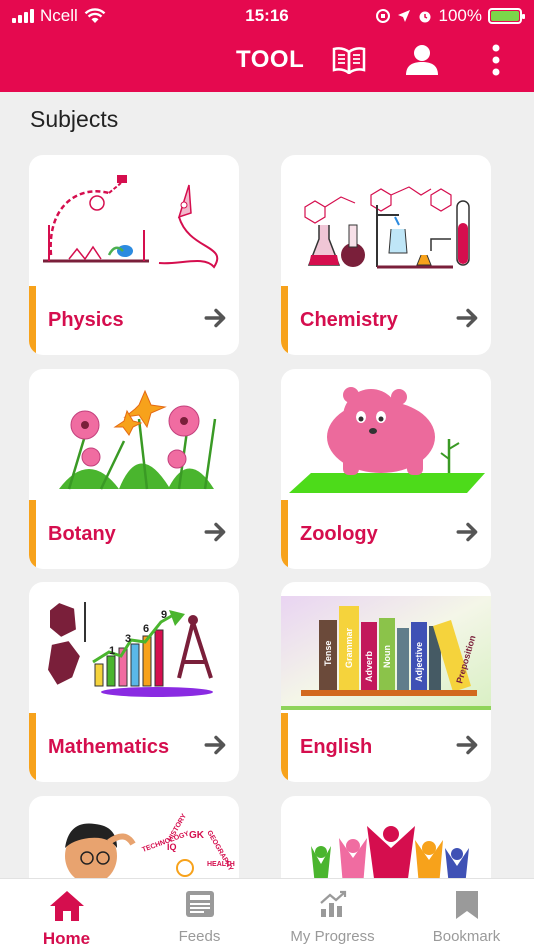 The width and height of the screenshot is (534, 950). I want to click on nav-feeds: Feeds, so click(199, 914).